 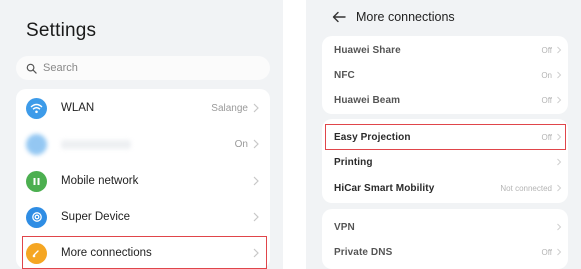 I want to click on page-title: Settings, so click(x=61, y=30).